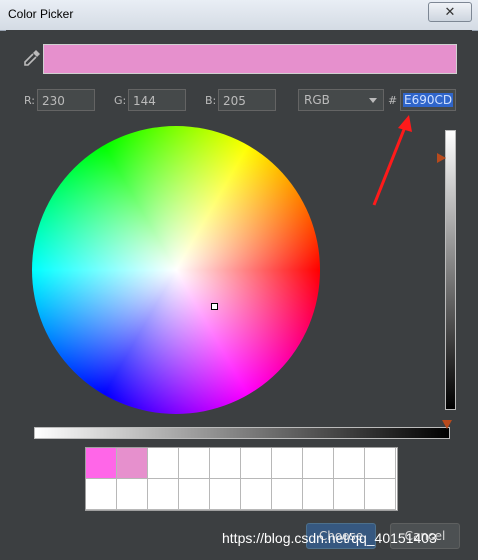 This screenshot has height=560, width=478. I want to click on b-label: B:, so click(211, 100).